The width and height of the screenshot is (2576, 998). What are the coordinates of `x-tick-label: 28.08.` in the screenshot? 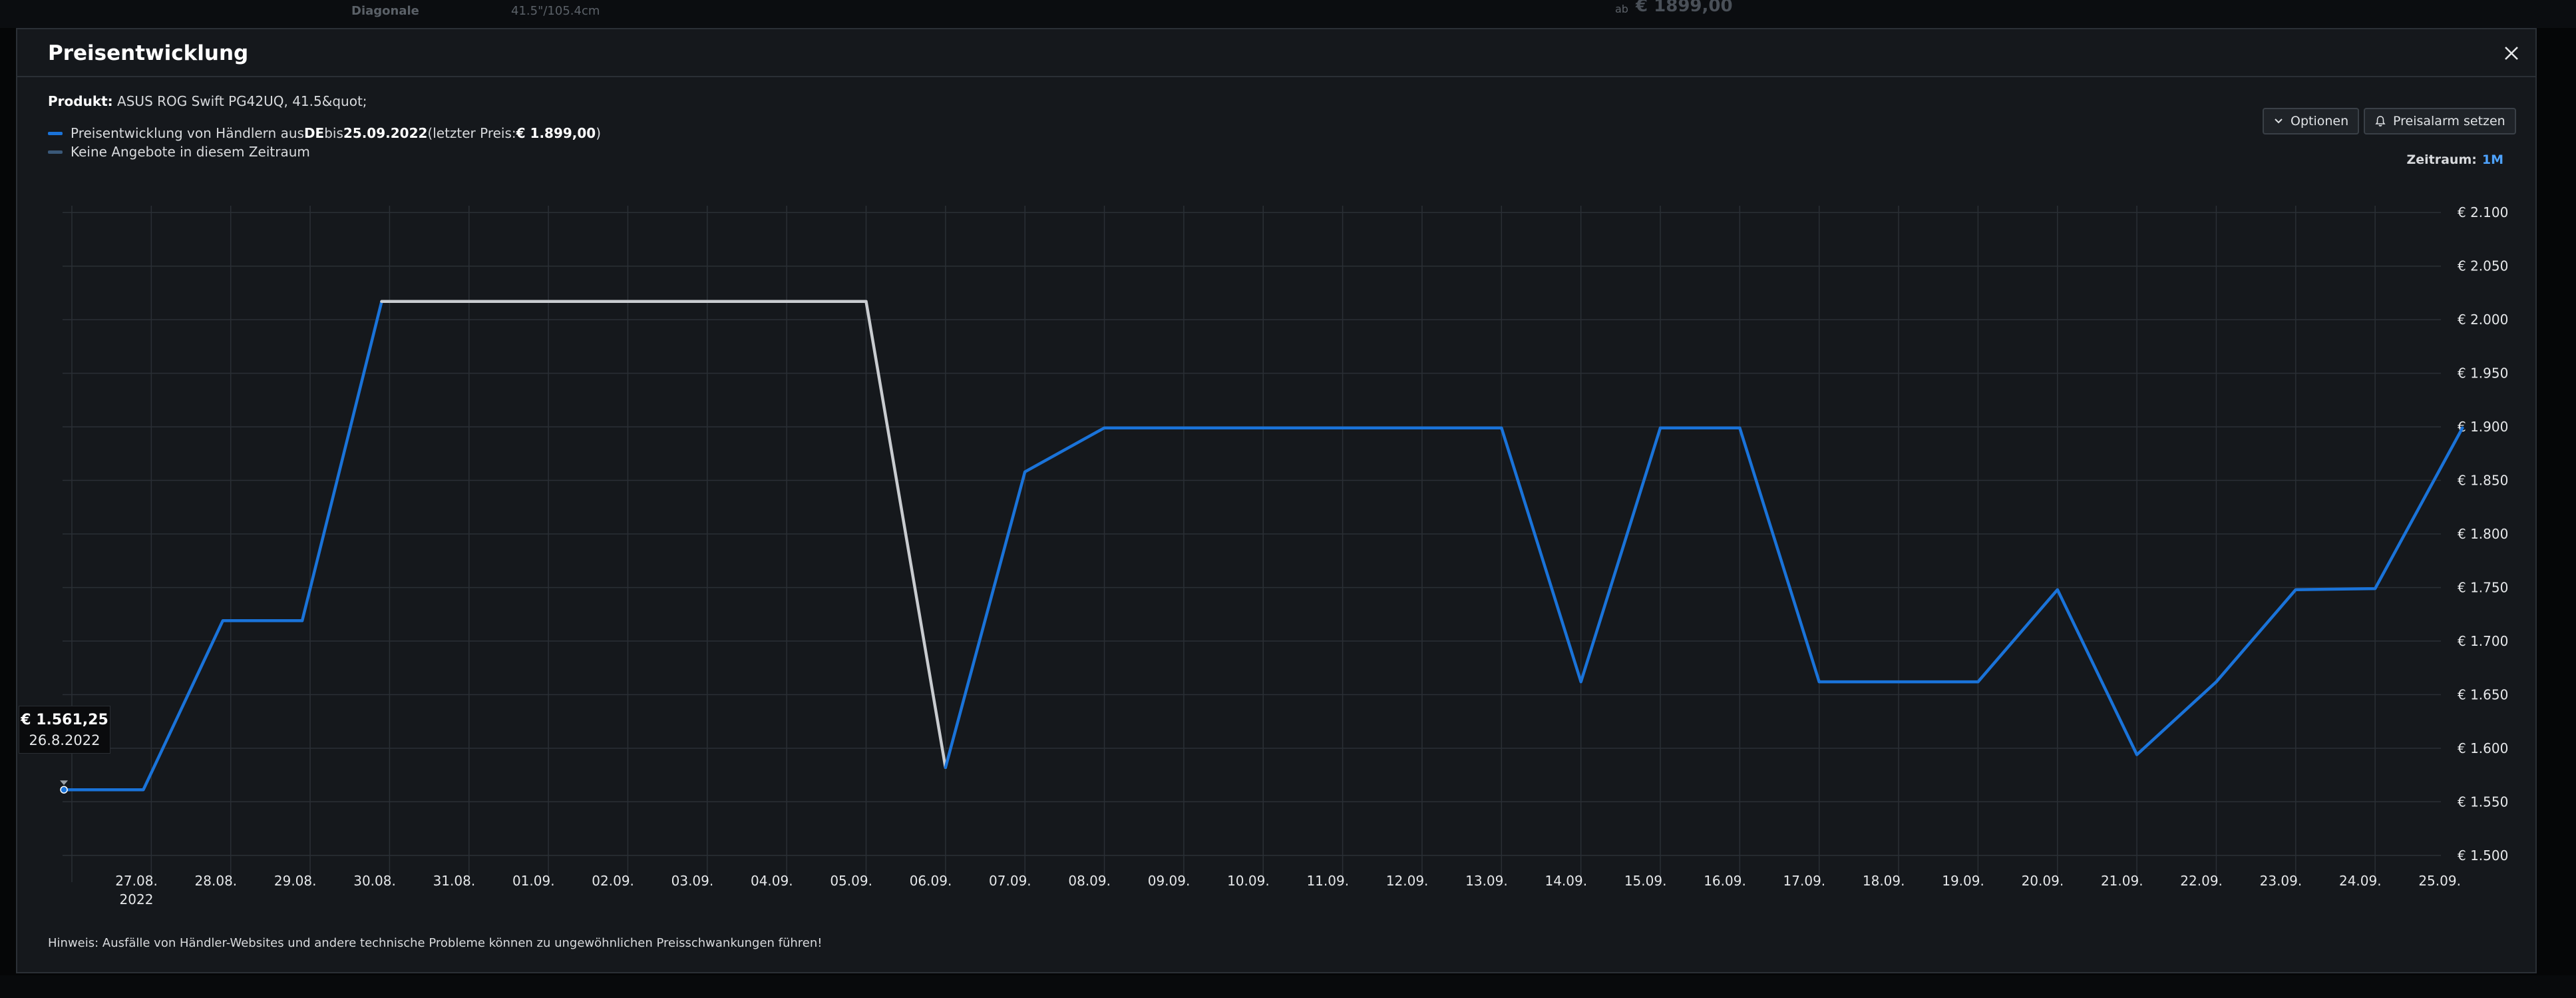 It's located at (216, 881).